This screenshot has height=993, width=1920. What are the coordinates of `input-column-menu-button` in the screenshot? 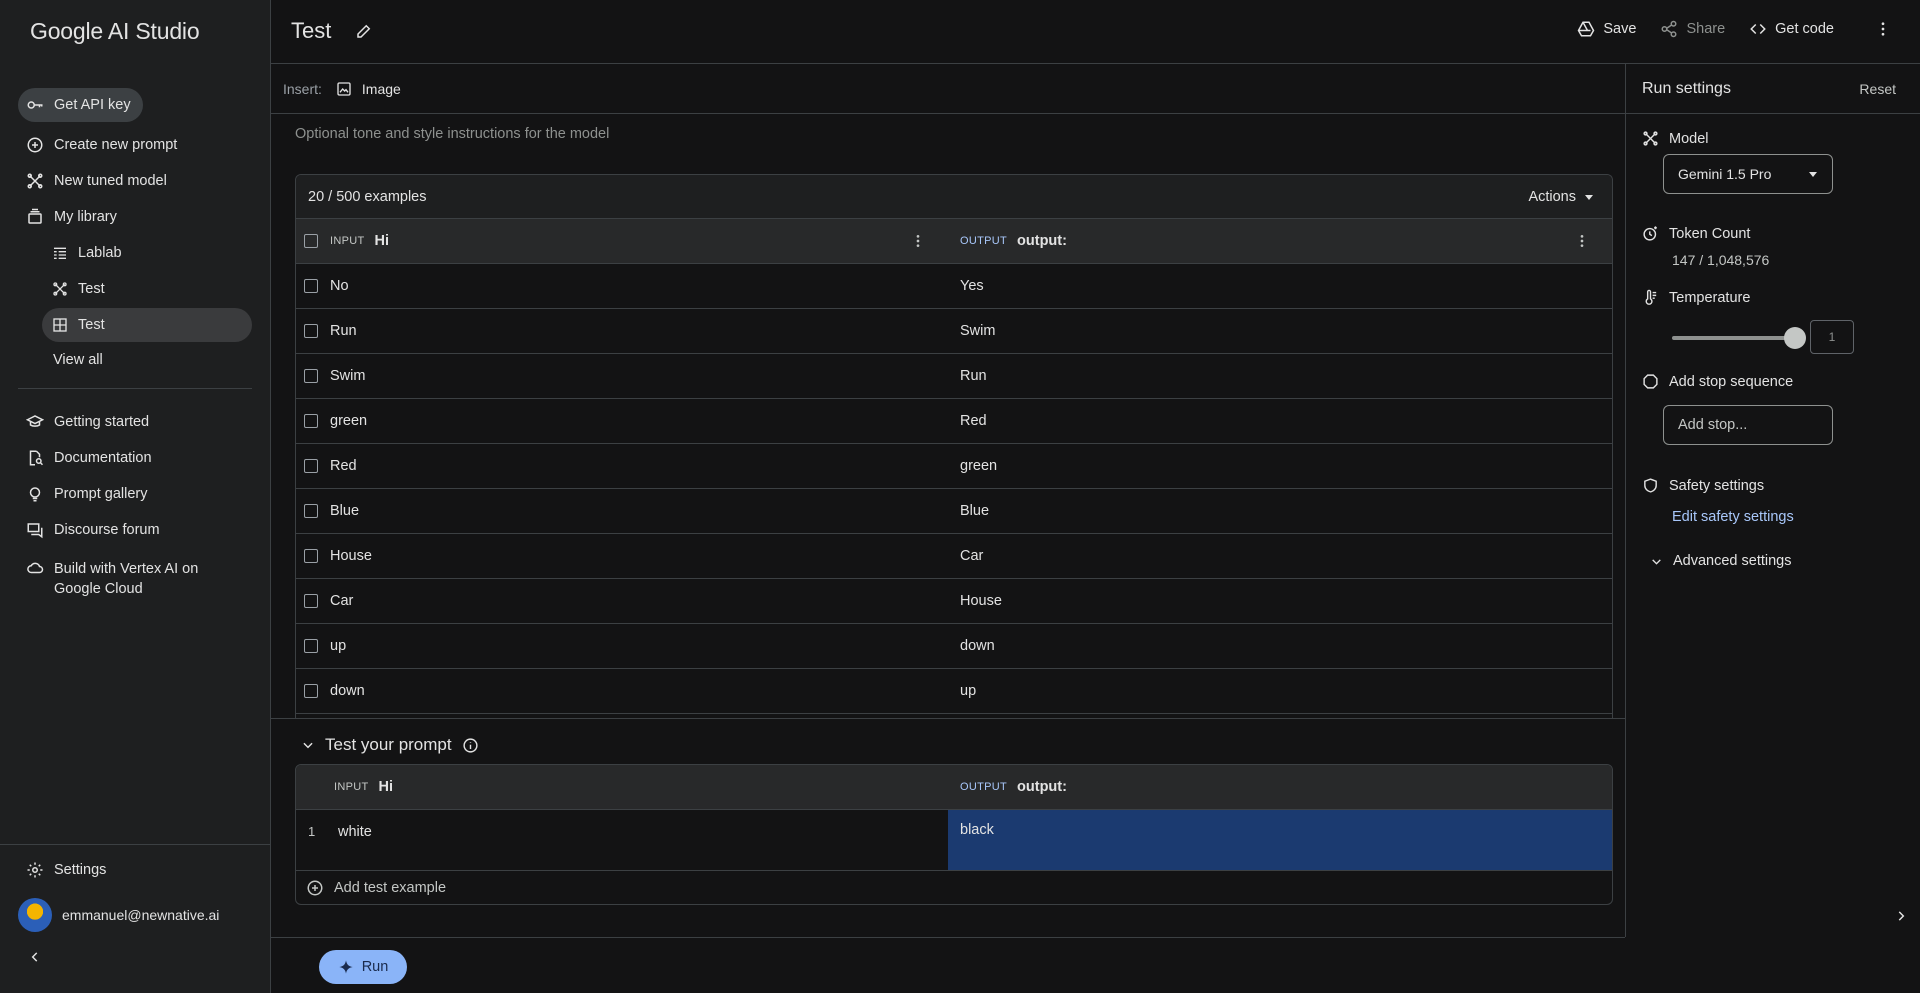 It's located at (918, 241).